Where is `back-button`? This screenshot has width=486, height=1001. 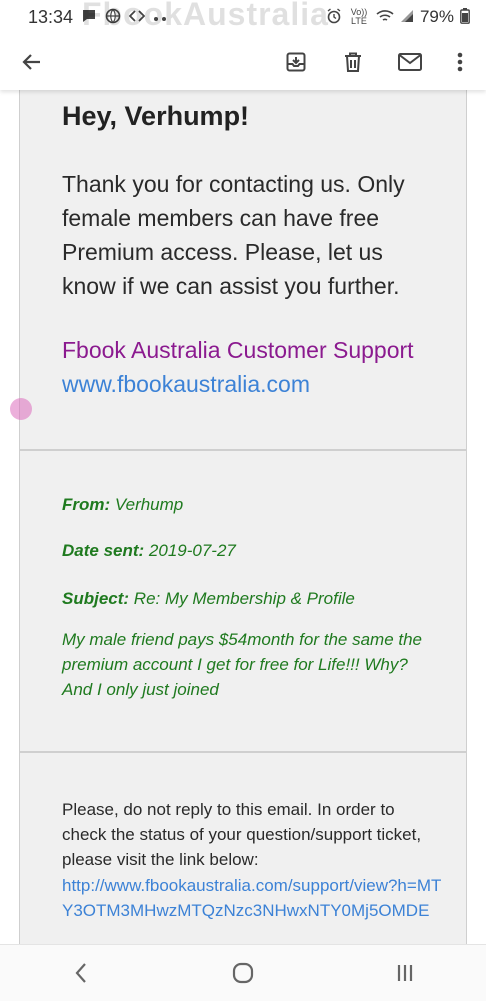
back-button is located at coordinates (32, 62).